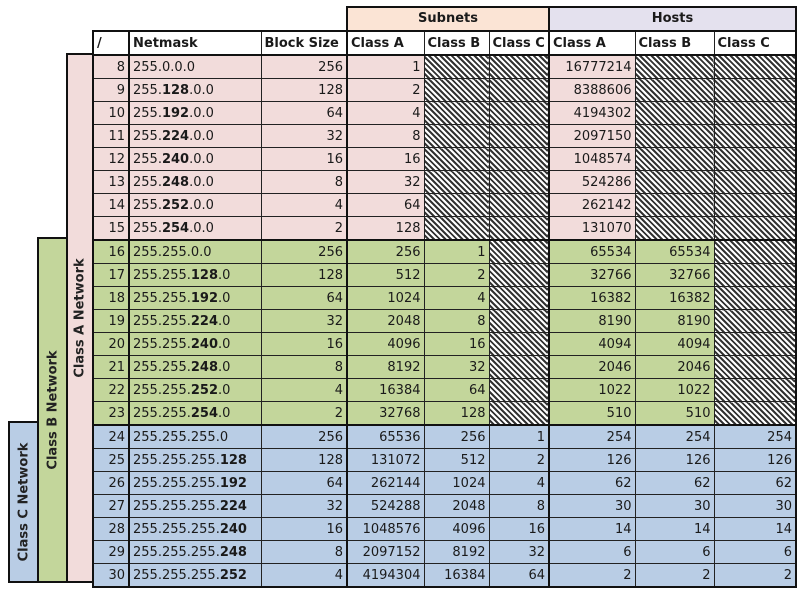  What do you see at coordinates (385, 43) in the screenshot?
I see `subnets-class-a-header: Class A` at bounding box center [385, 43].